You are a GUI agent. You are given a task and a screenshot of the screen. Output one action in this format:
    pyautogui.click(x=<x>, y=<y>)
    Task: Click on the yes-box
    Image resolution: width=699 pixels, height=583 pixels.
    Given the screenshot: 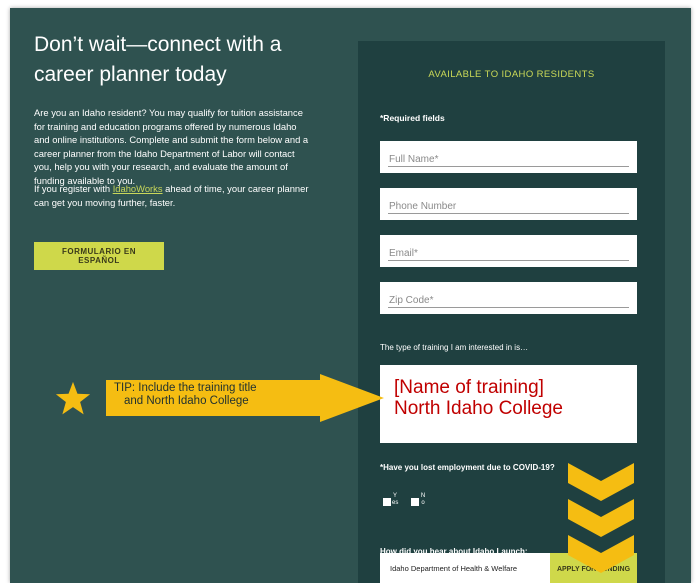 What is the action you would take?
    pyautogui.click(x=387, y=502)
    